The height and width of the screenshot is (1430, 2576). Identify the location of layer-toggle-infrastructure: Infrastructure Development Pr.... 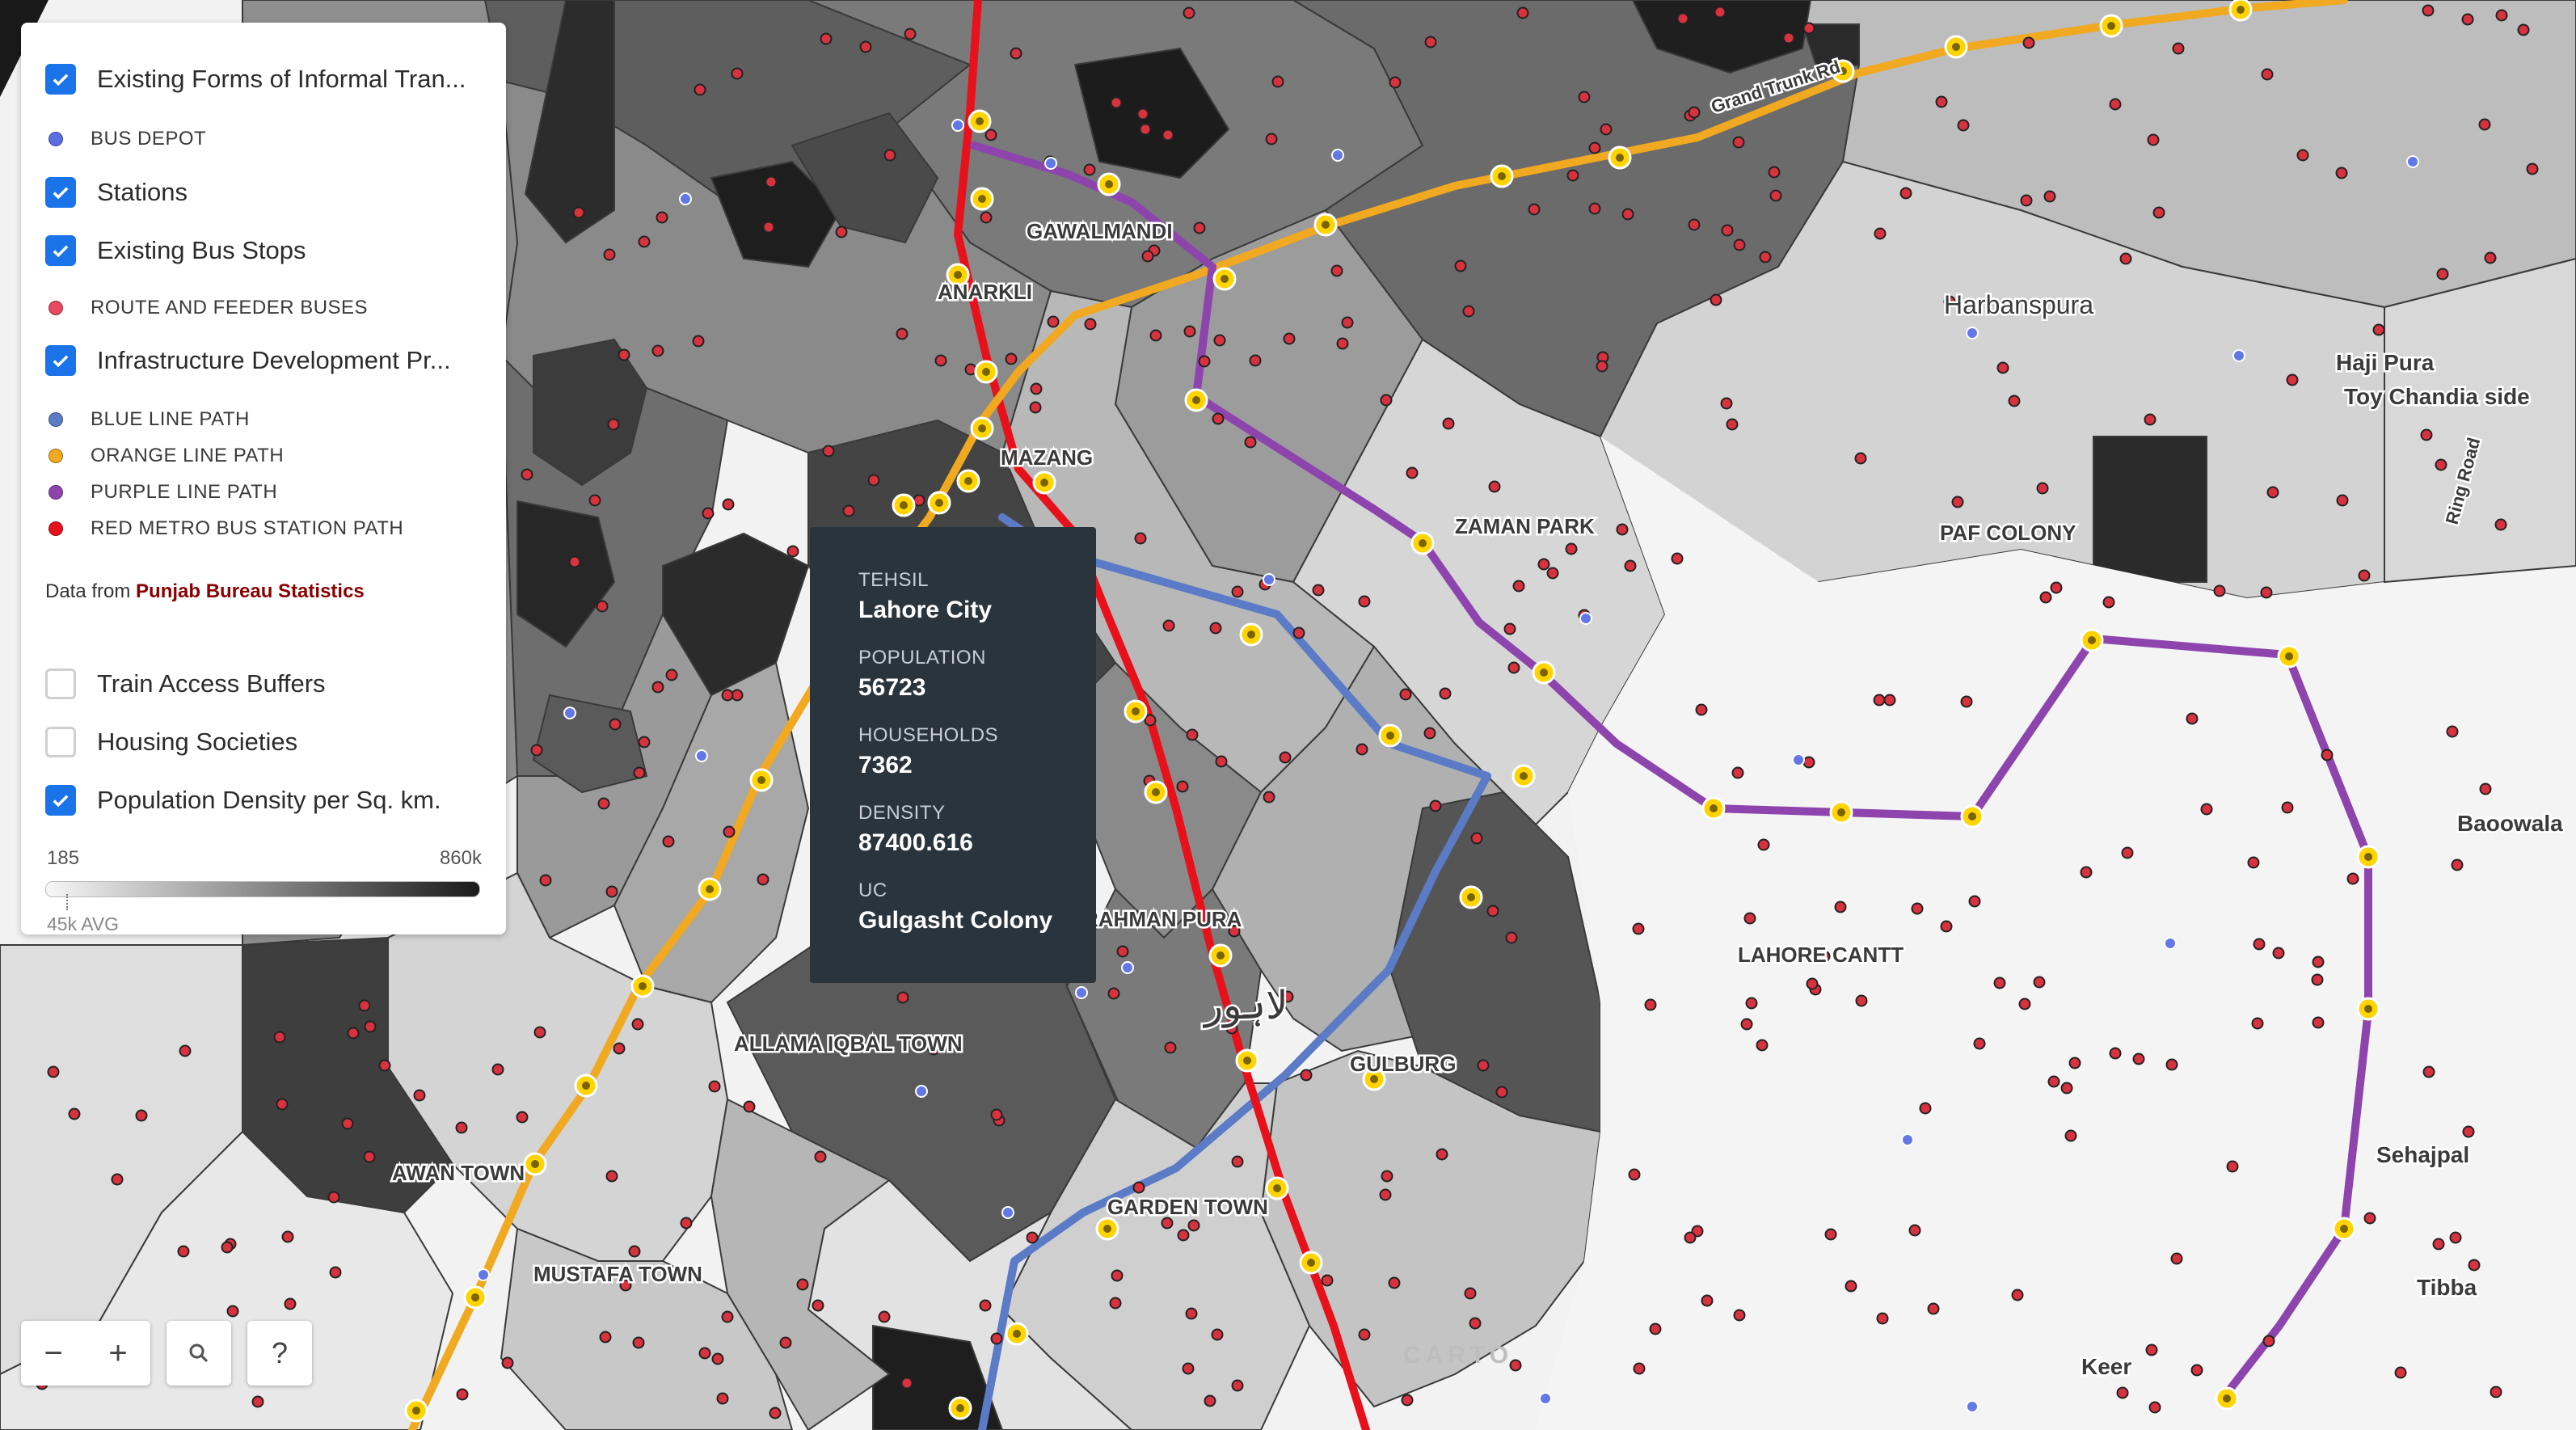
(248, 360).